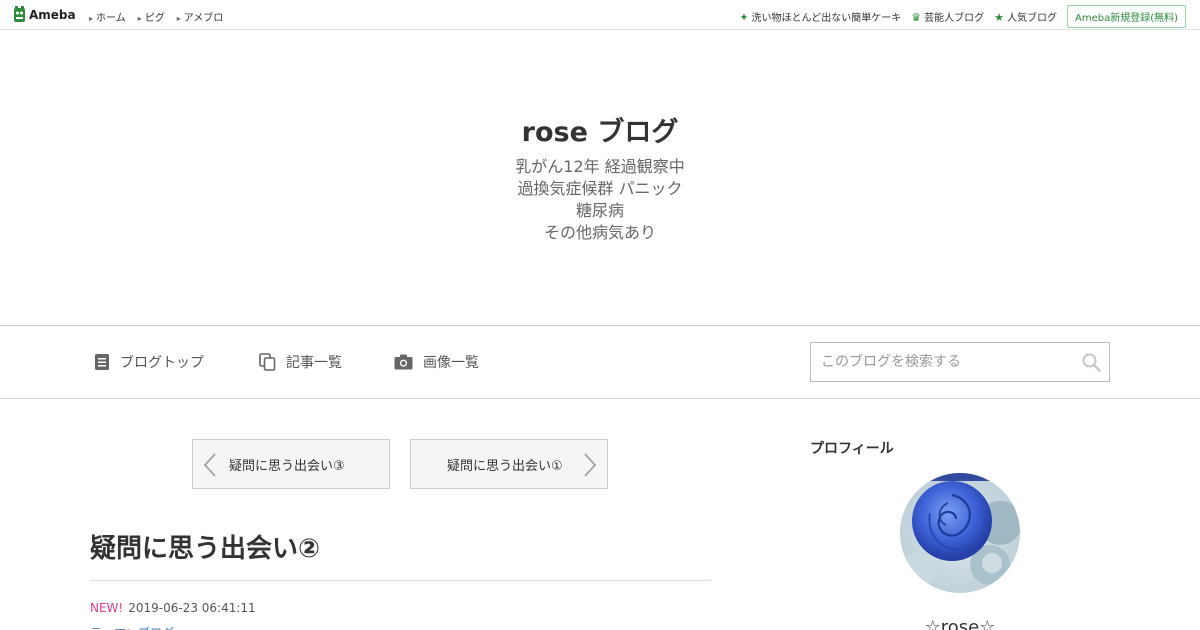 The height and width of the screenshot is (630, 1200). Describe the element at coordinates (941, 362) in the screenshot. I see `search-input` at that location.